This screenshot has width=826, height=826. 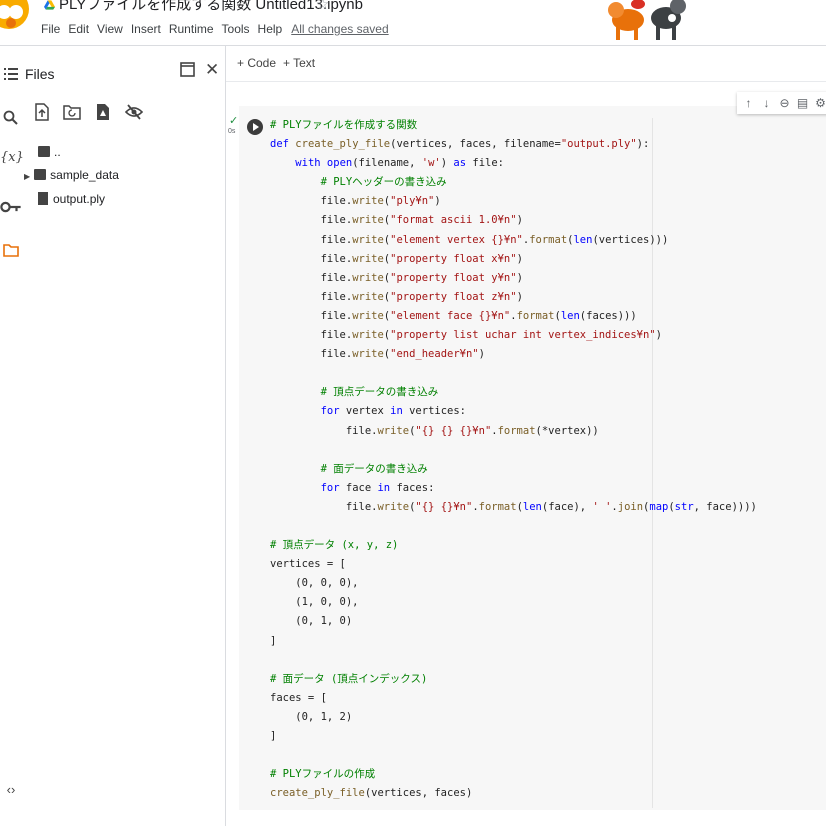 I want to click on file-icon, so click(x=43, y=198).